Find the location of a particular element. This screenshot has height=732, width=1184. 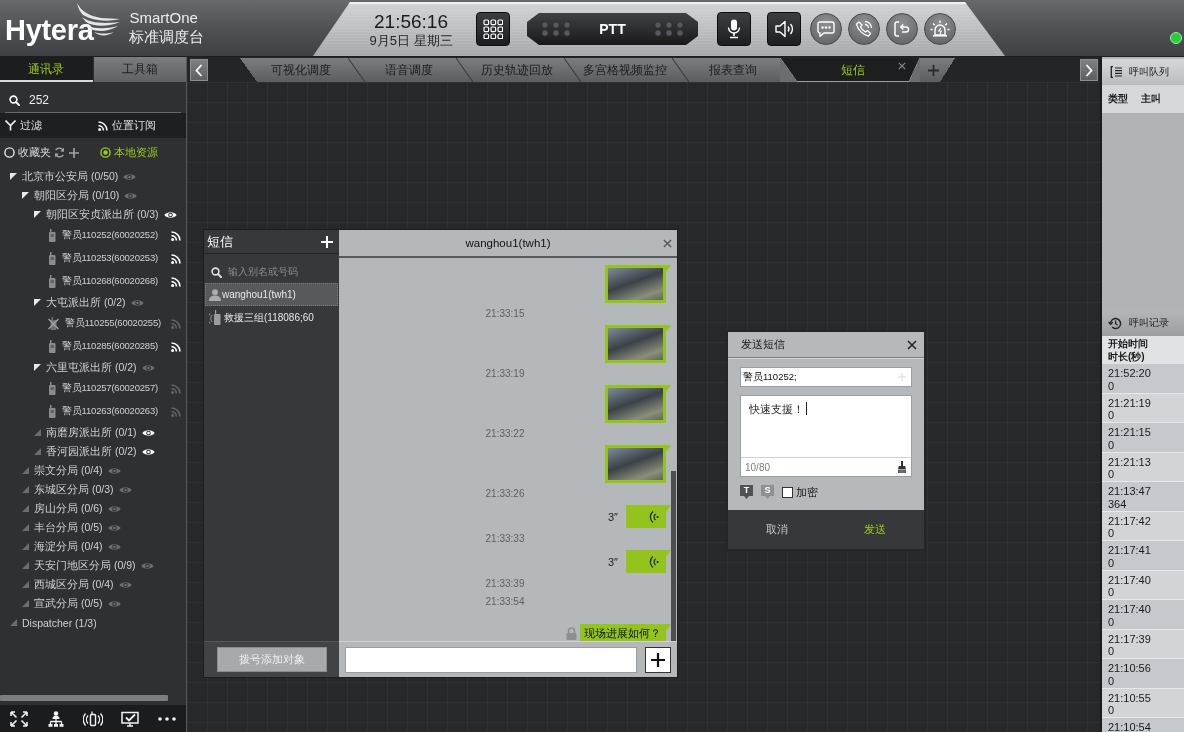

tree-item: 六里屯派出所 (0/2) is located at coordinates (93, 367).